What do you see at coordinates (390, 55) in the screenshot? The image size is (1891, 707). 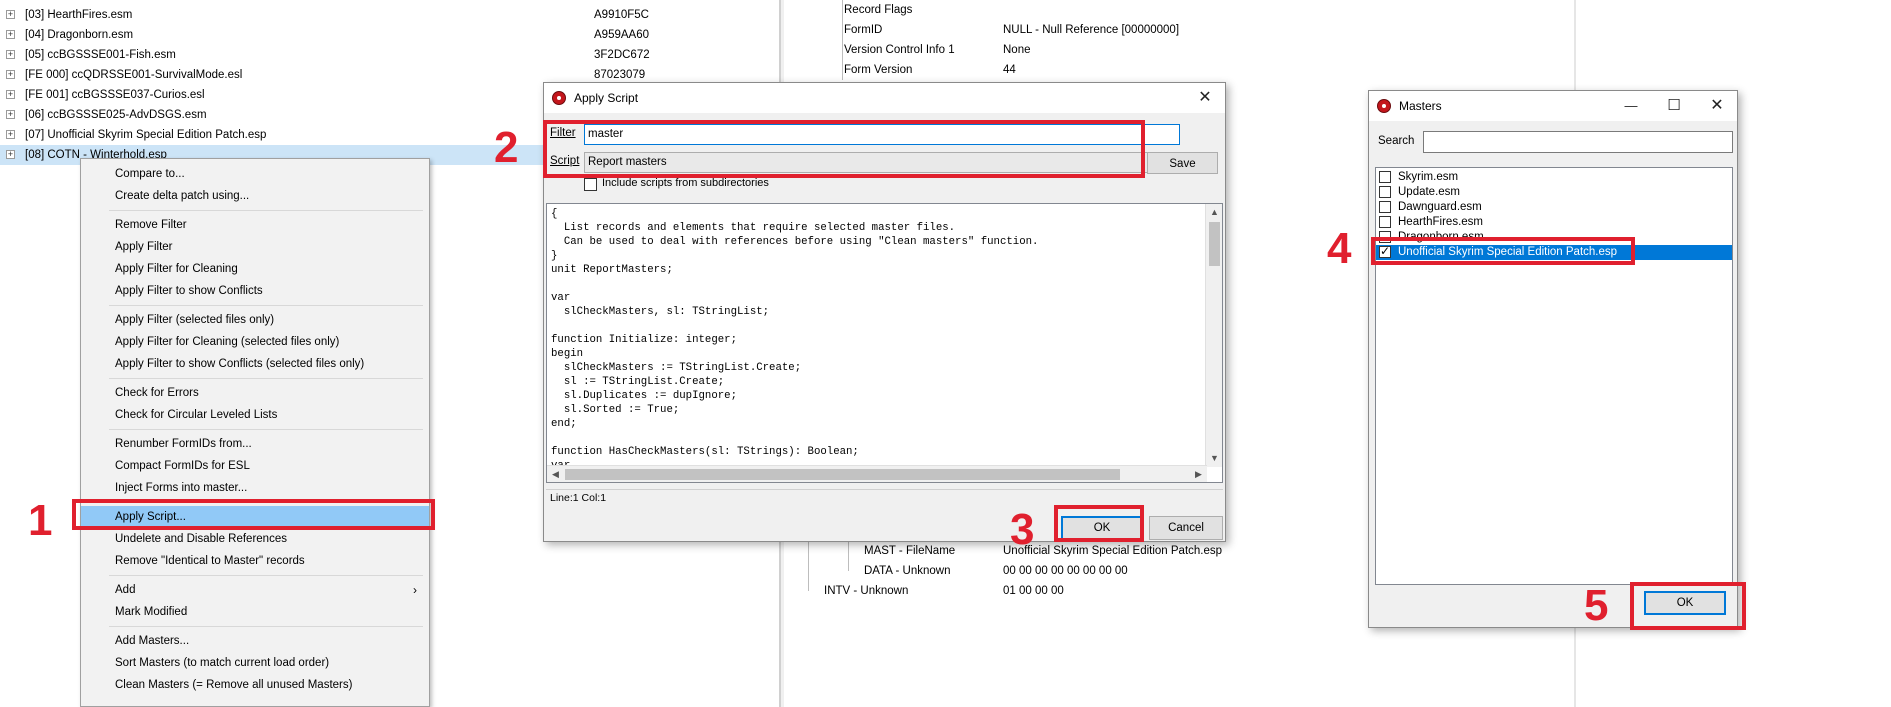 I see `tree-row: + [05] ccBGSSSE001-Fish.esm 3F2DC672` at bounding box center [390, 55].